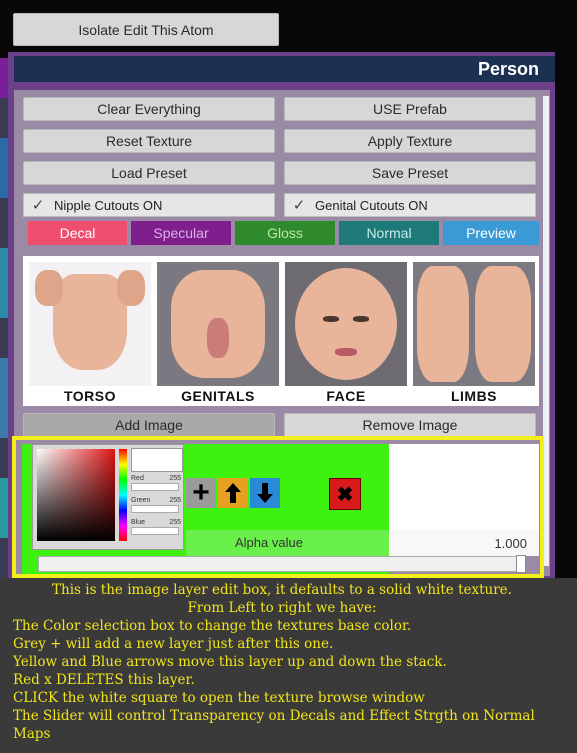 The width and height of the screenshot is (577, 753). What do you see at coordinates (156, 527) in the screenshot?
I see `blue-channel: Blue 255` at bounding box center [156, 527].